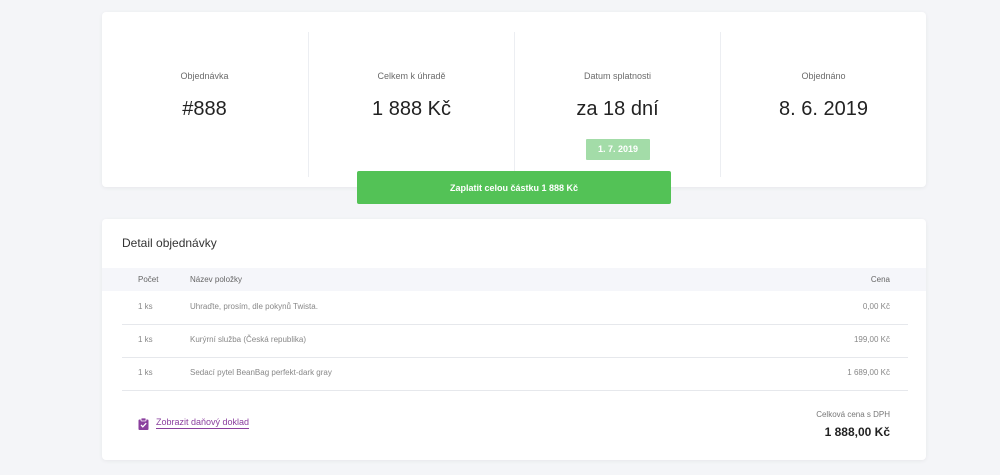 The height and width of the screenshot is (475, 1000). Describe the element at coordinates (169, 243) in the screenshot. I see `order-detail-title: Detail objednávky` at that location.